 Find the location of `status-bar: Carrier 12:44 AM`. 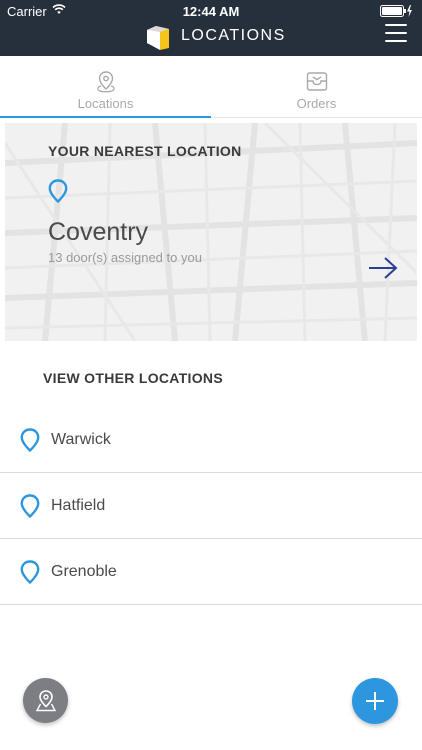

status-bar: Carrier 12:44 AM is located at coordinates (211, 11).